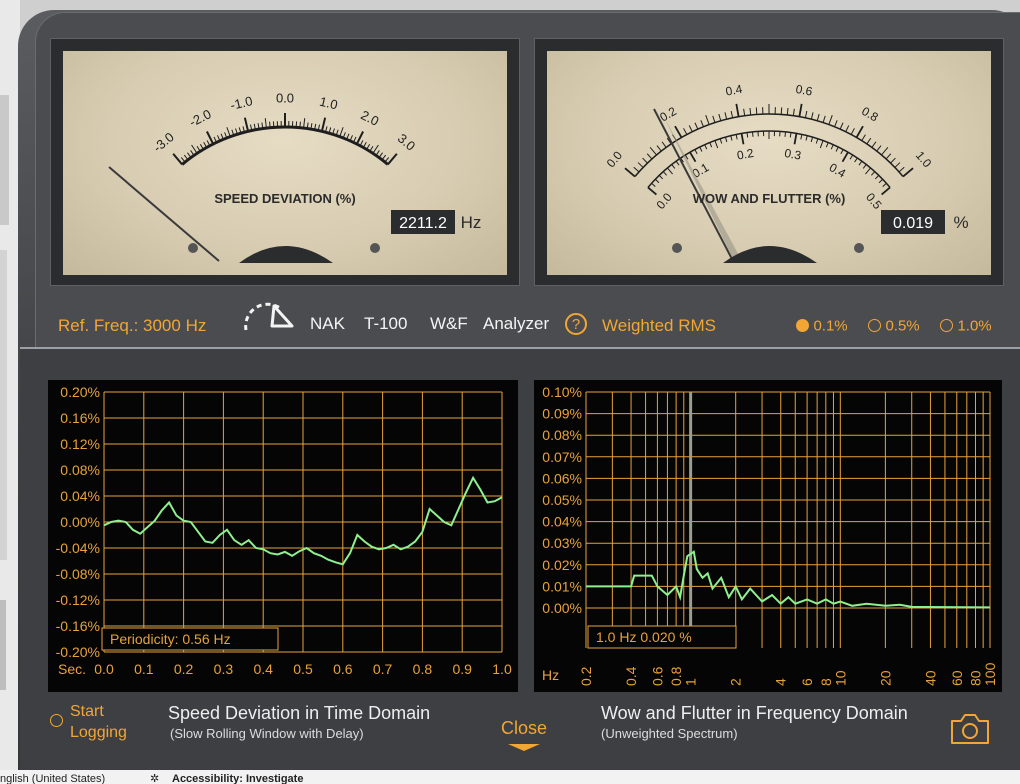 The width and height of the screenshot is (1020, 784). Describe the element at coordinates (155, 778) in the screenshot. I see `accessibility-icon: ✲` at that location.